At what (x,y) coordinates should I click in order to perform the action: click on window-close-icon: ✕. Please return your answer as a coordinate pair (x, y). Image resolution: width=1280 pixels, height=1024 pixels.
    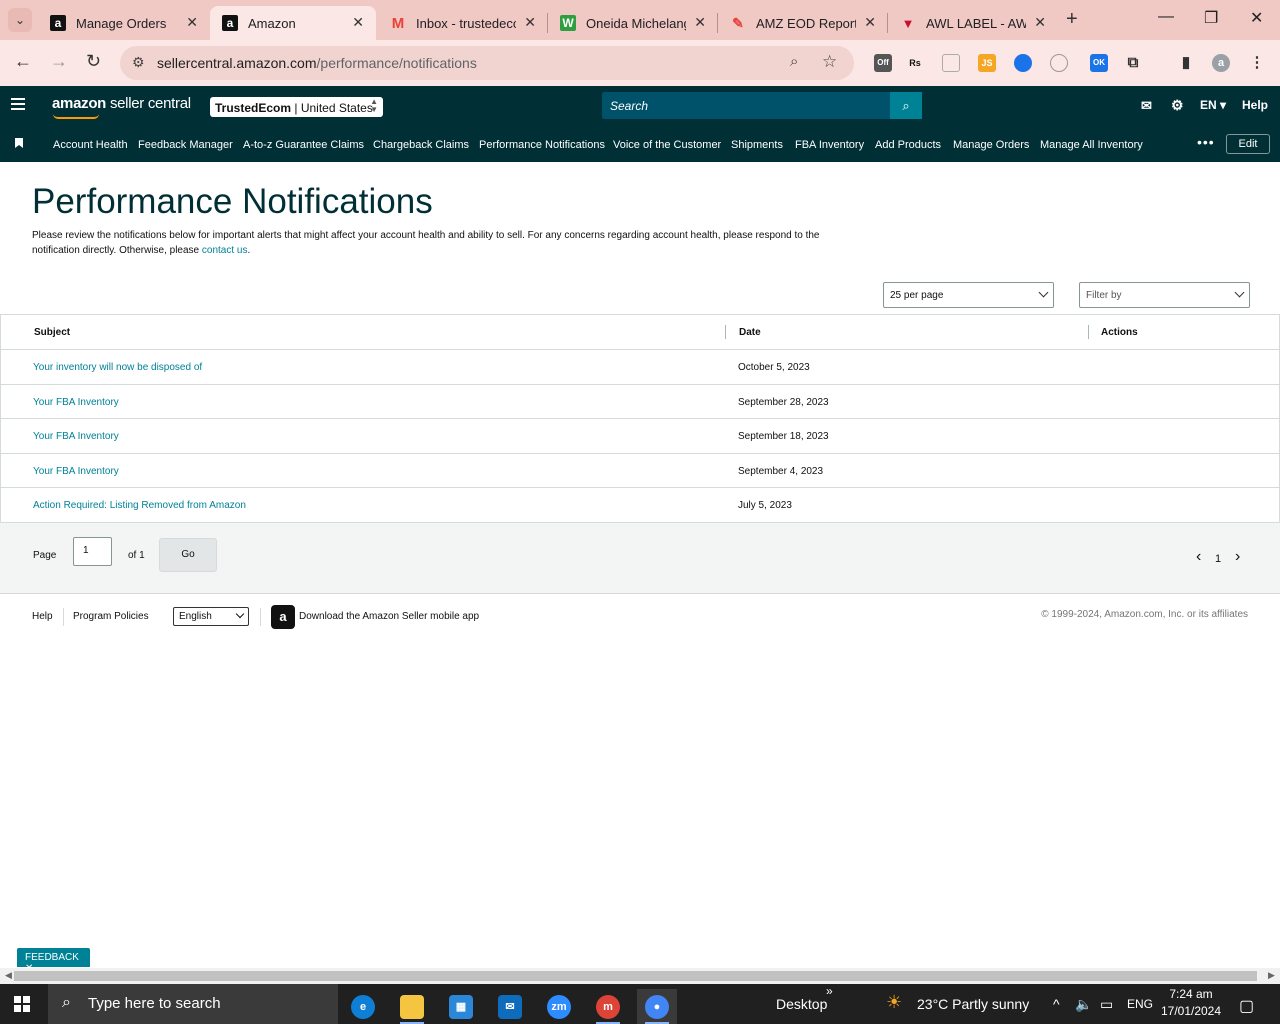
    Looking at the image, I should click on (1256, 18).